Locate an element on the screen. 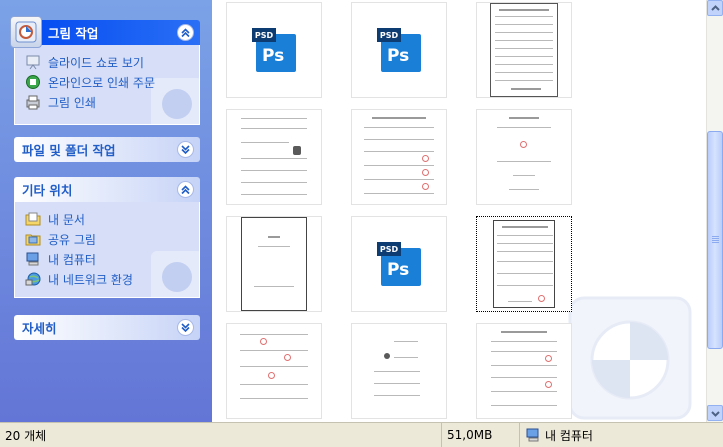  scroll-thumb is located at coordinates (715, 240).